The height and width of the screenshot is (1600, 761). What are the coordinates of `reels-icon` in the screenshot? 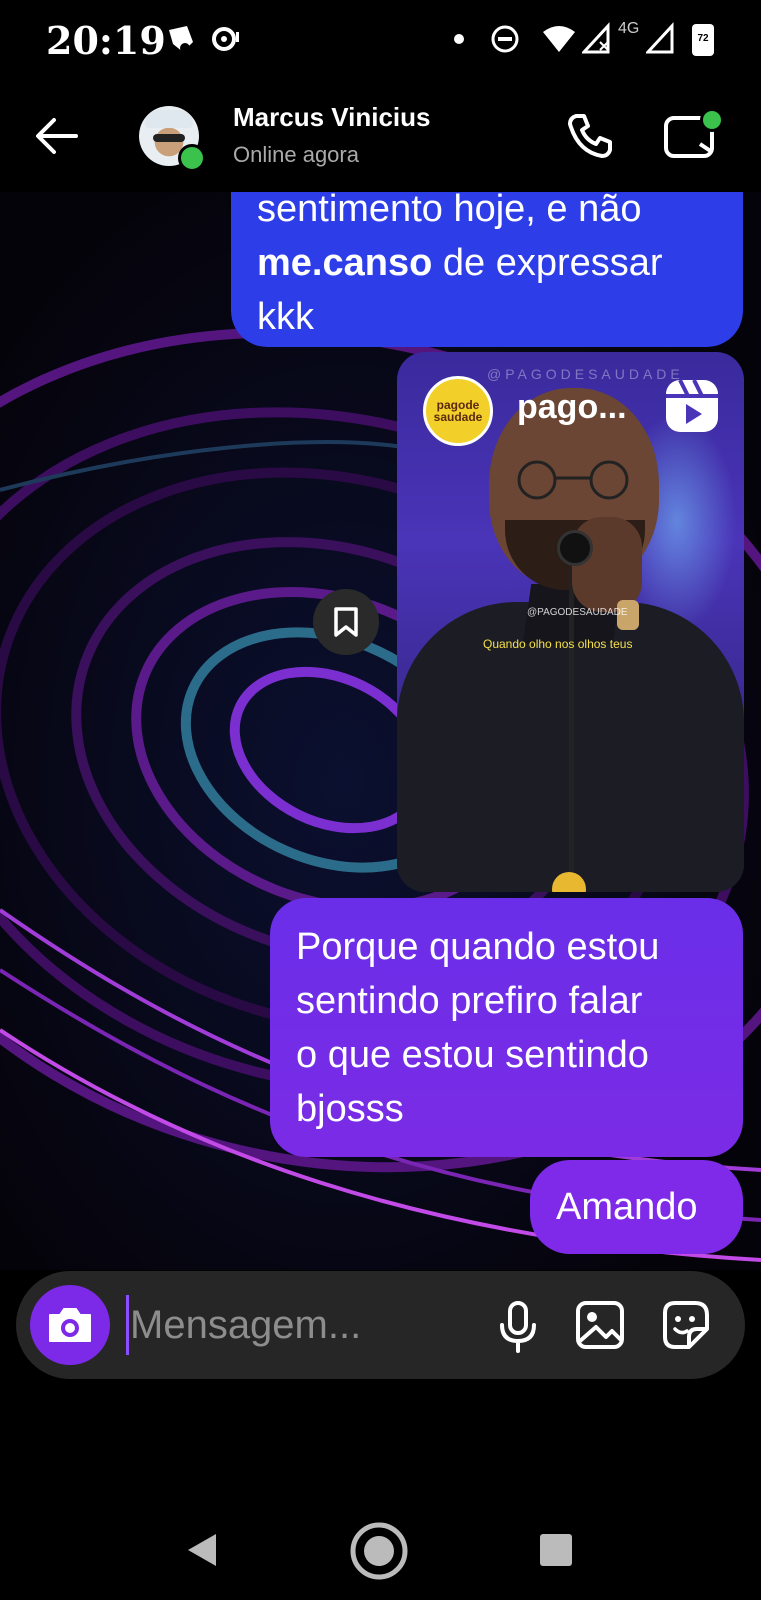 It's located at (692, 405).